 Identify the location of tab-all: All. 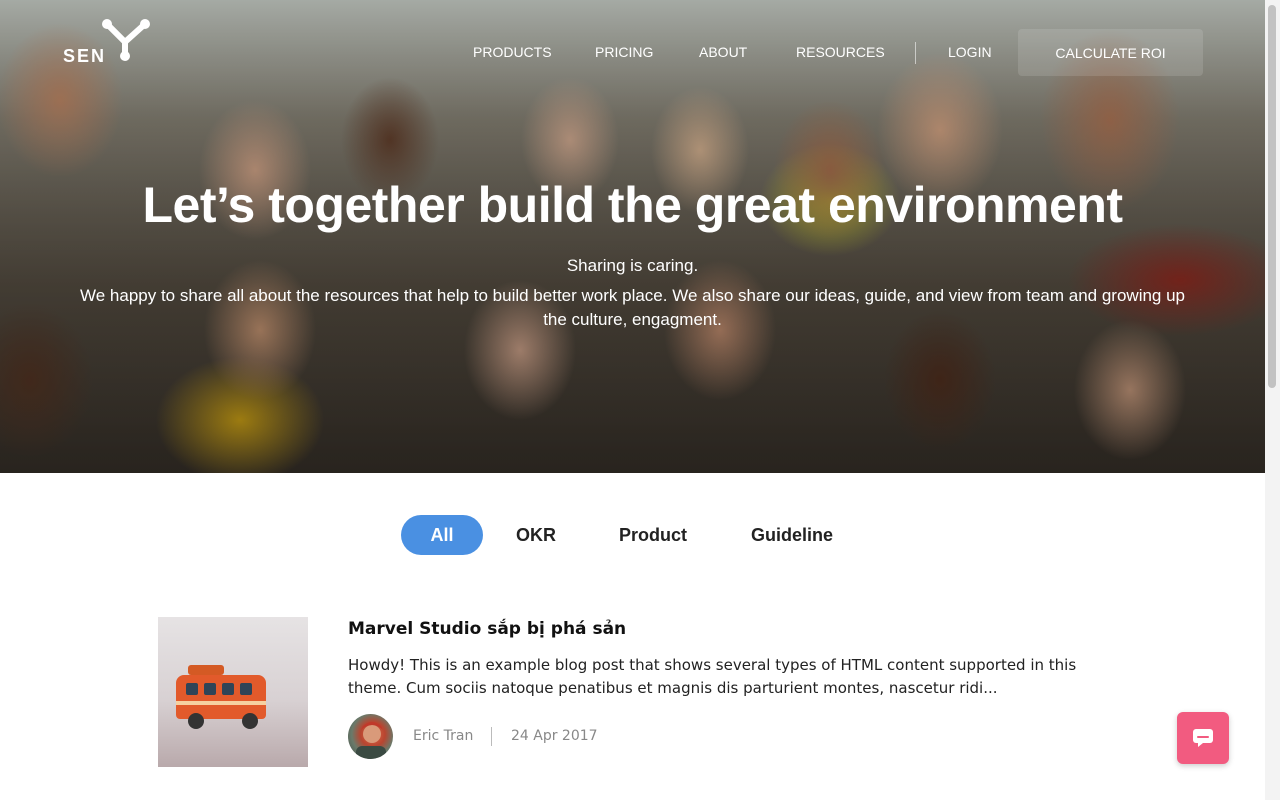
(442, 535).